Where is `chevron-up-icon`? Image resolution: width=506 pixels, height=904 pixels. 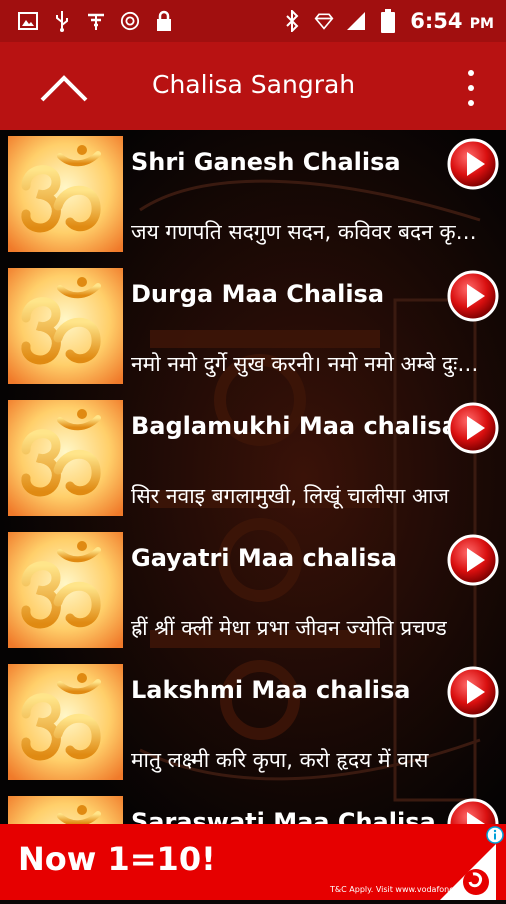 chevron-up-icon is located at coordinates (64, 88).